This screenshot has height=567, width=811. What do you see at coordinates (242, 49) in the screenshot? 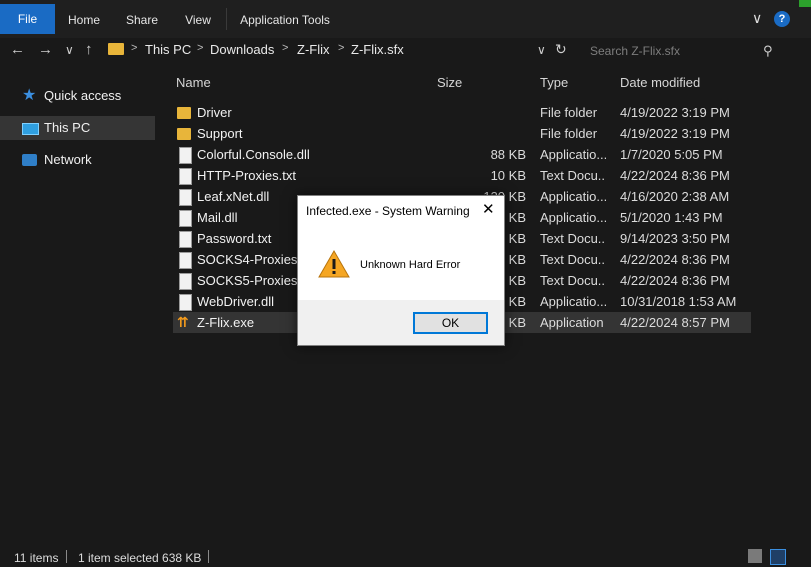
I see `breadcrumb-downloads: Downloads` at bounding box center [242, 49].